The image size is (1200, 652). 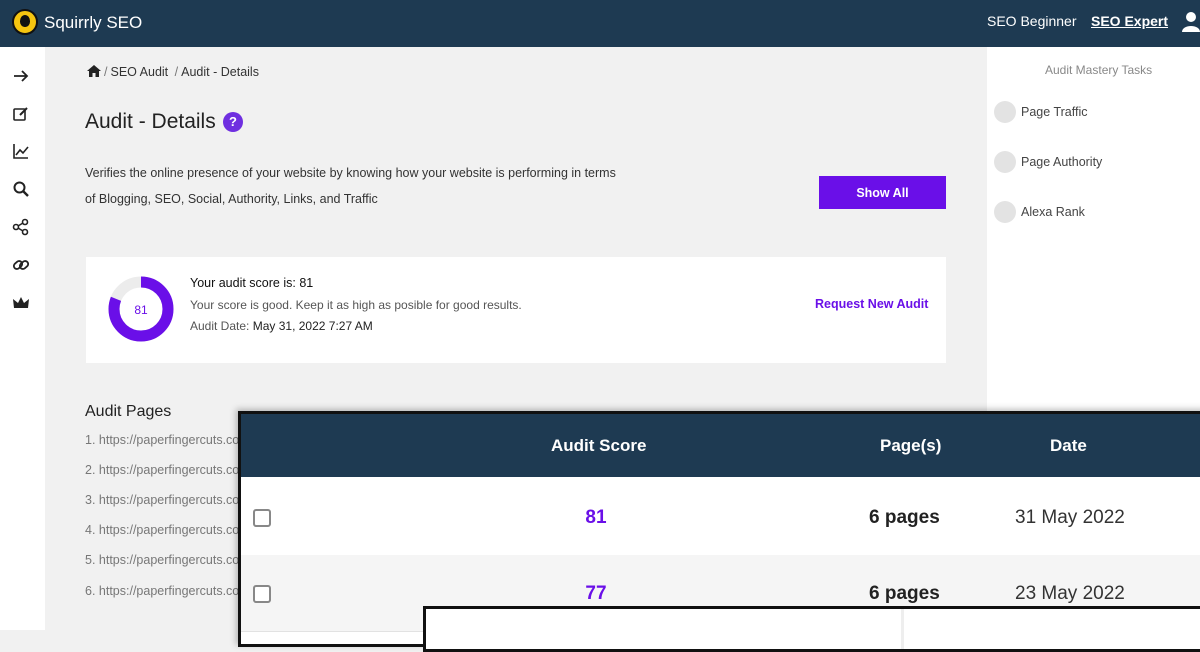 I want to click on audit-page-link: 3. https://paperfingercuts.com, so click(x=165, y=500).